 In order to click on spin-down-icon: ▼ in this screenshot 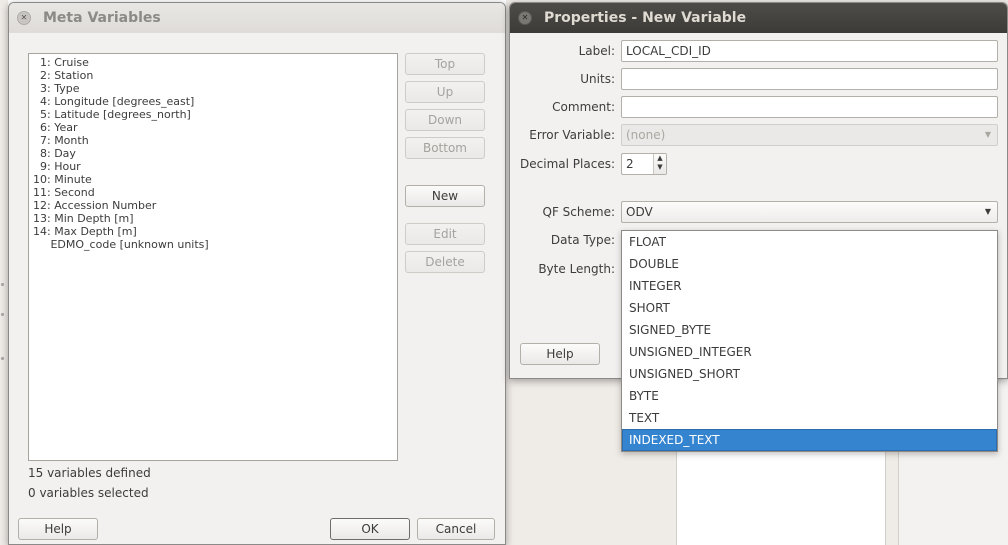, I will do `click(660, 167)`.